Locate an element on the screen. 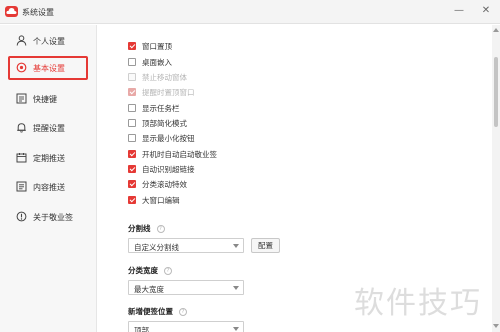 This screenshot has width=500, height=332. divider-section-label: 分割线 ? is located at coordinates (146, 228).